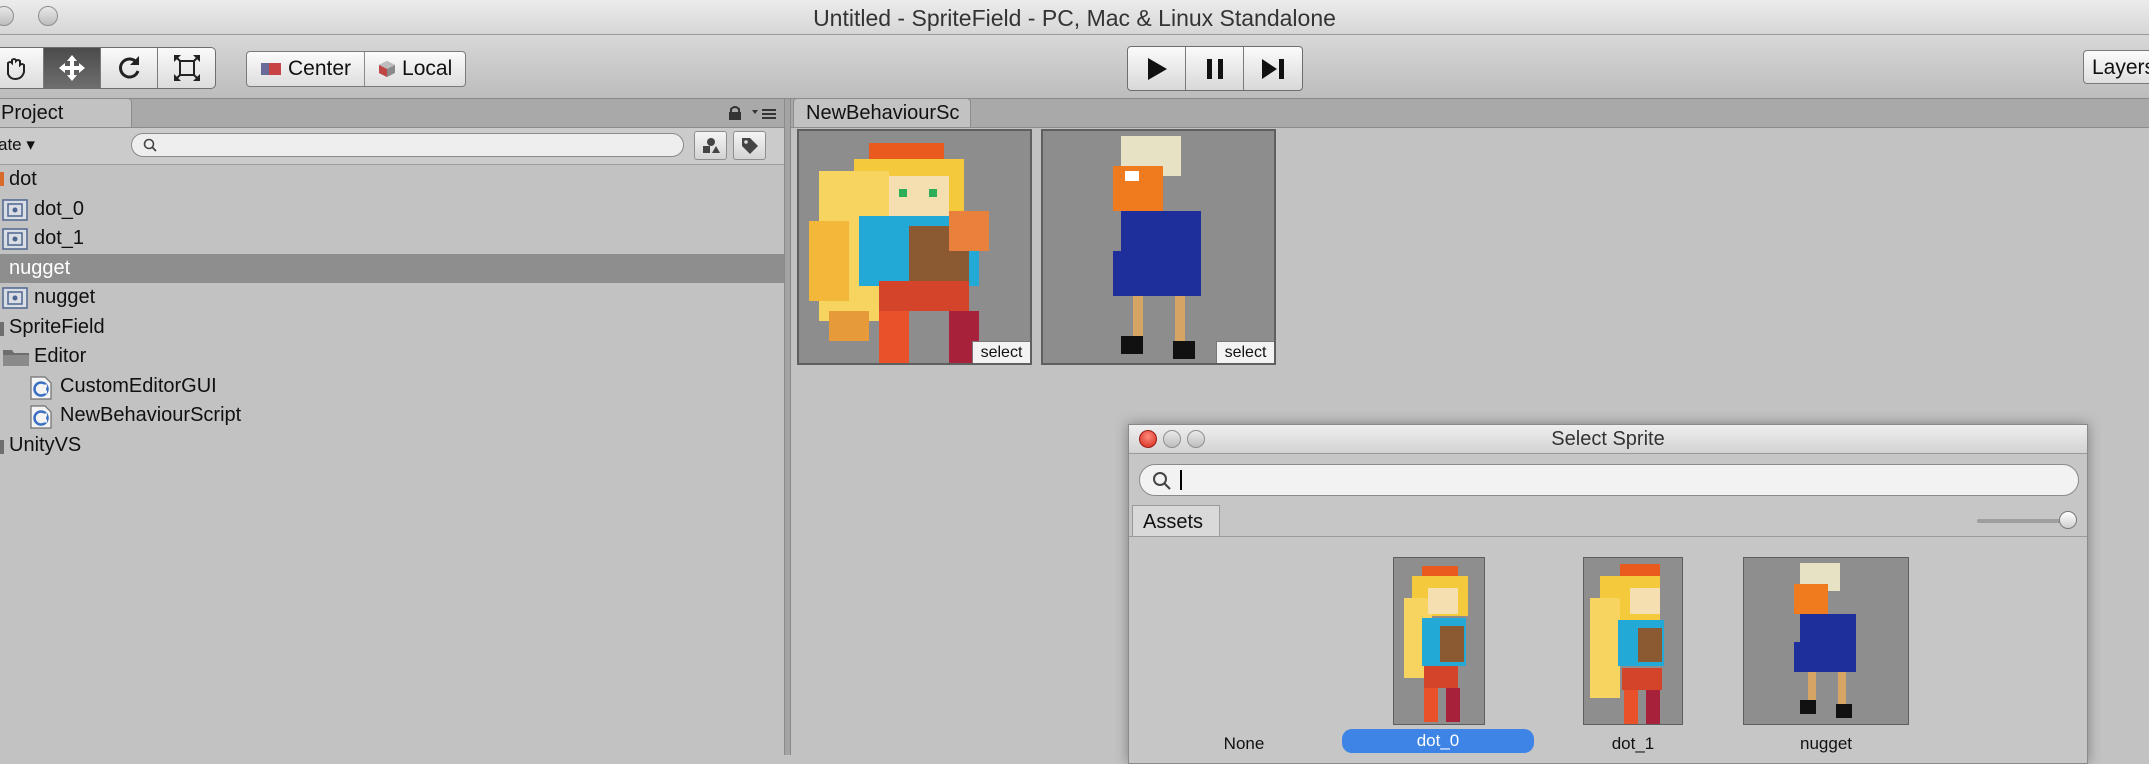 This screenshot has height=764, width=2149. I want to click on sprite-option-nugget-thumb, so click(1826, 641).